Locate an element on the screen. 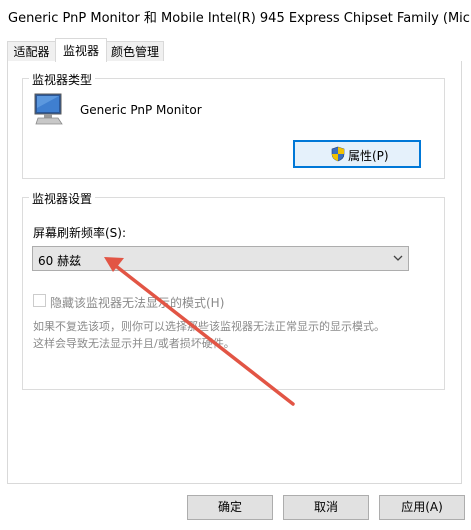  properties-button: 属性(P) is located at coordinates (357, 154).